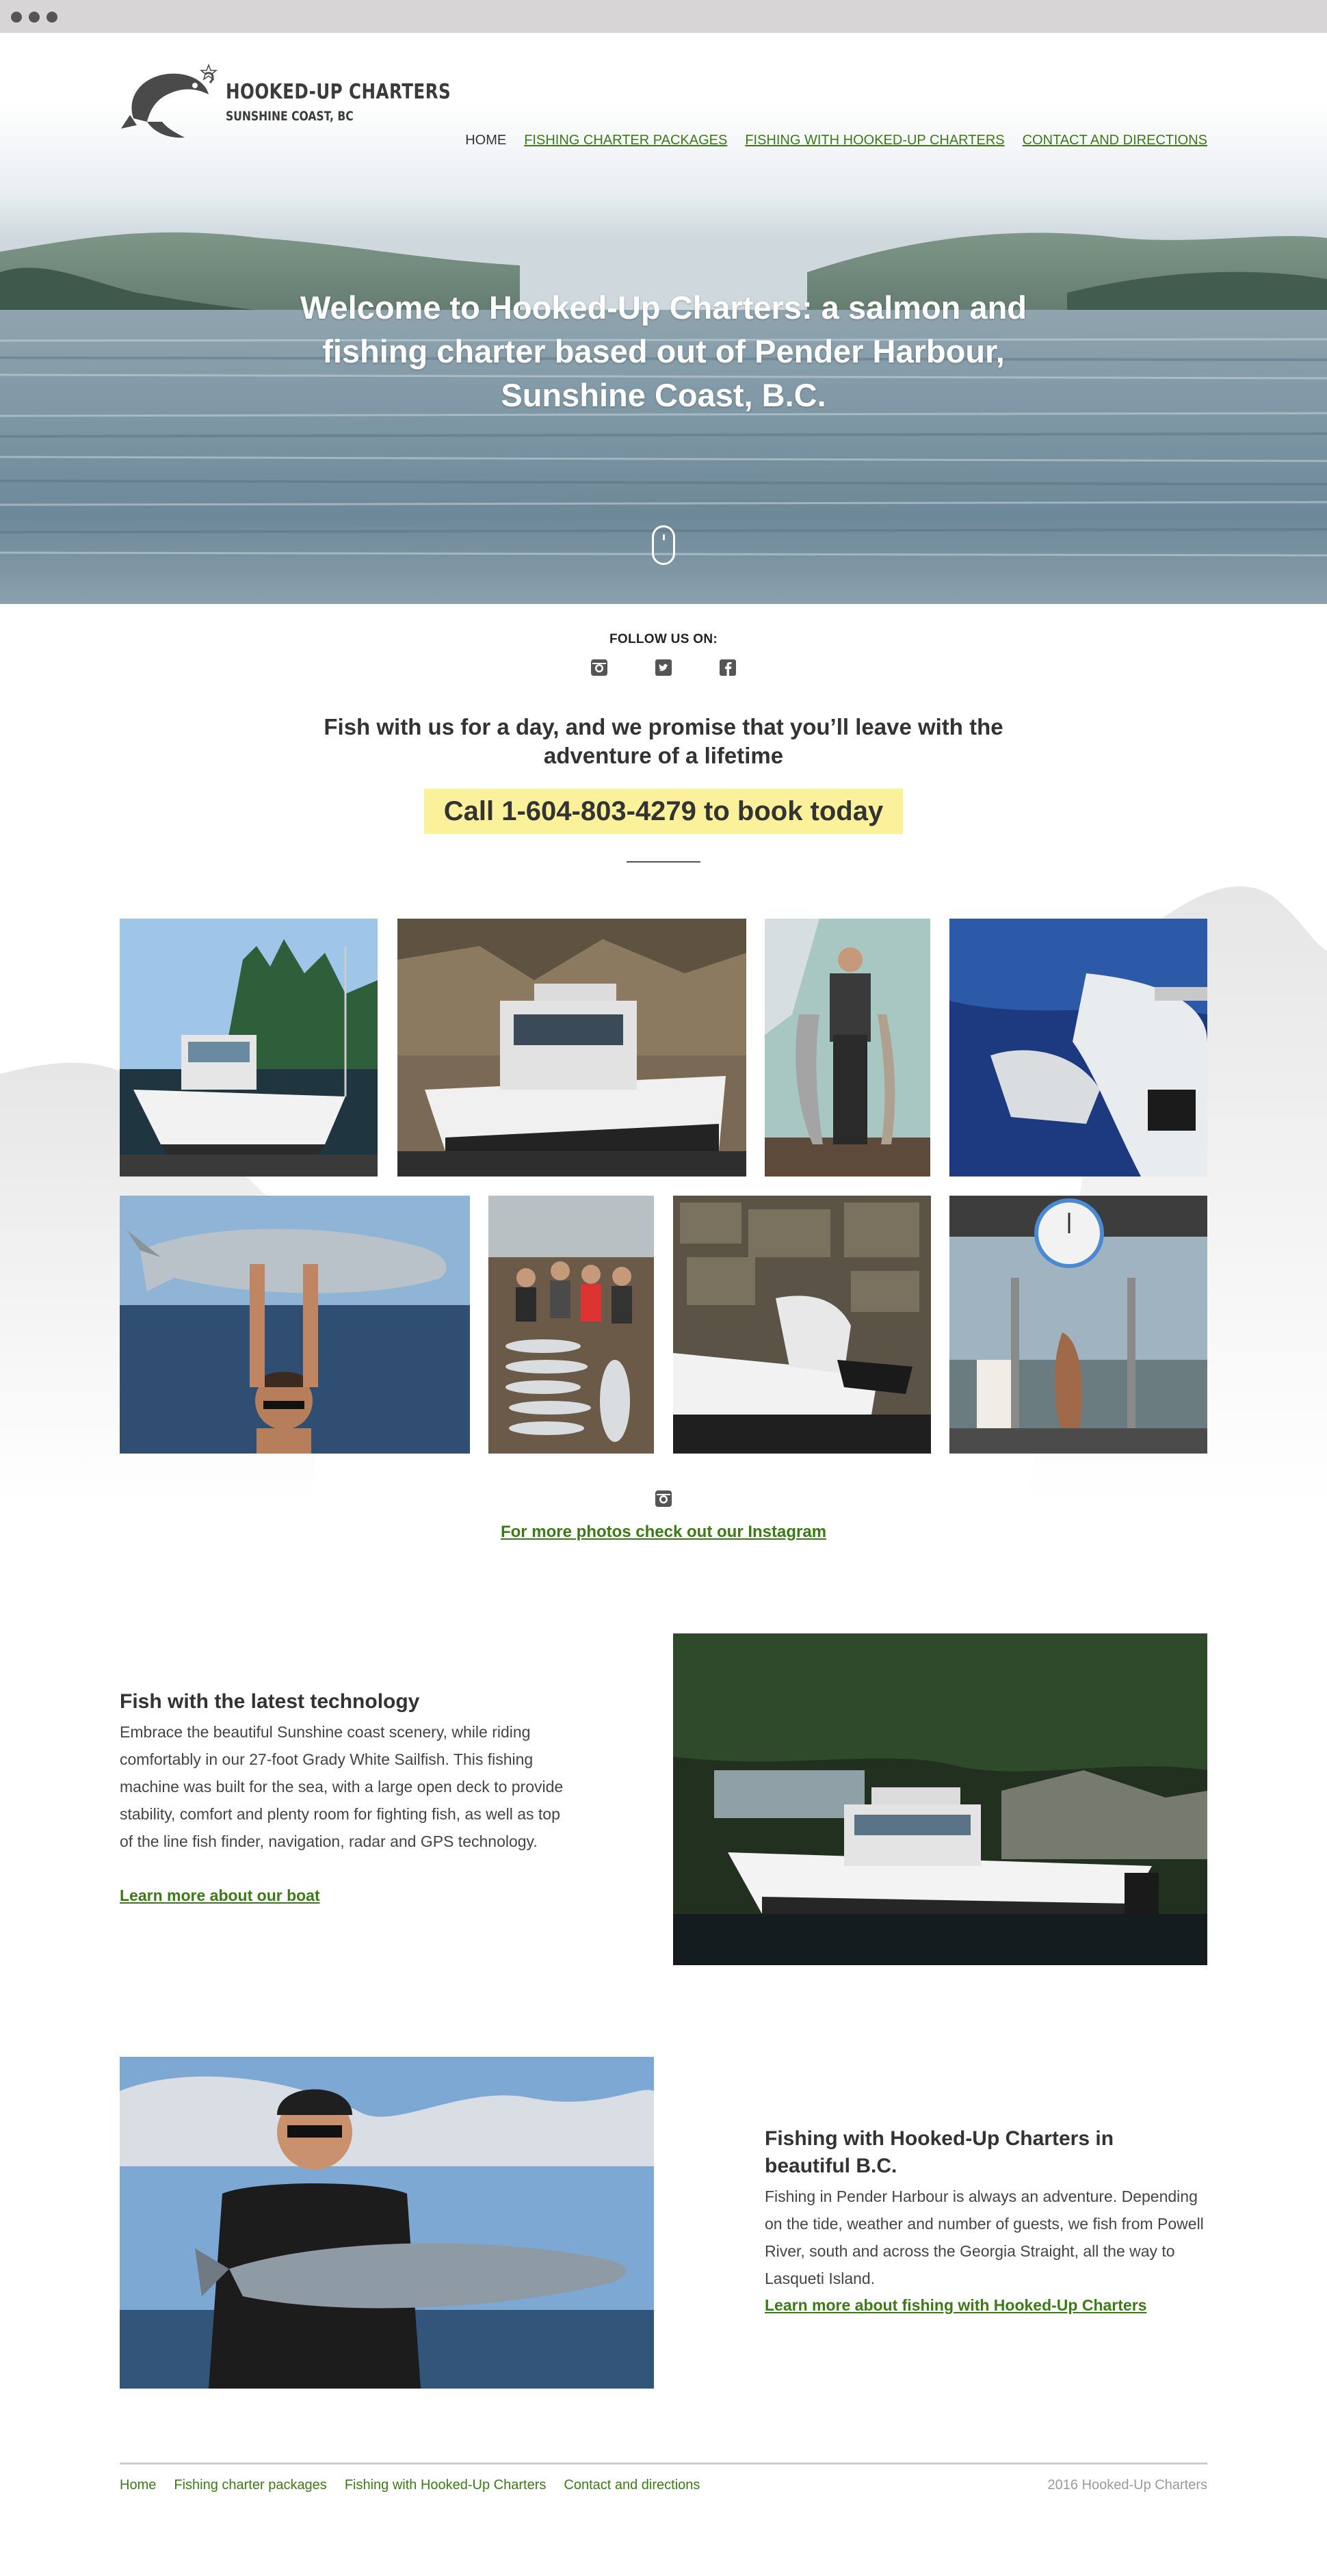 The height and width of the screenshot is (2576, 1327). Describe the element at coordinates (727, 667) in the screenshot. I see `facebook-icon` at that location.